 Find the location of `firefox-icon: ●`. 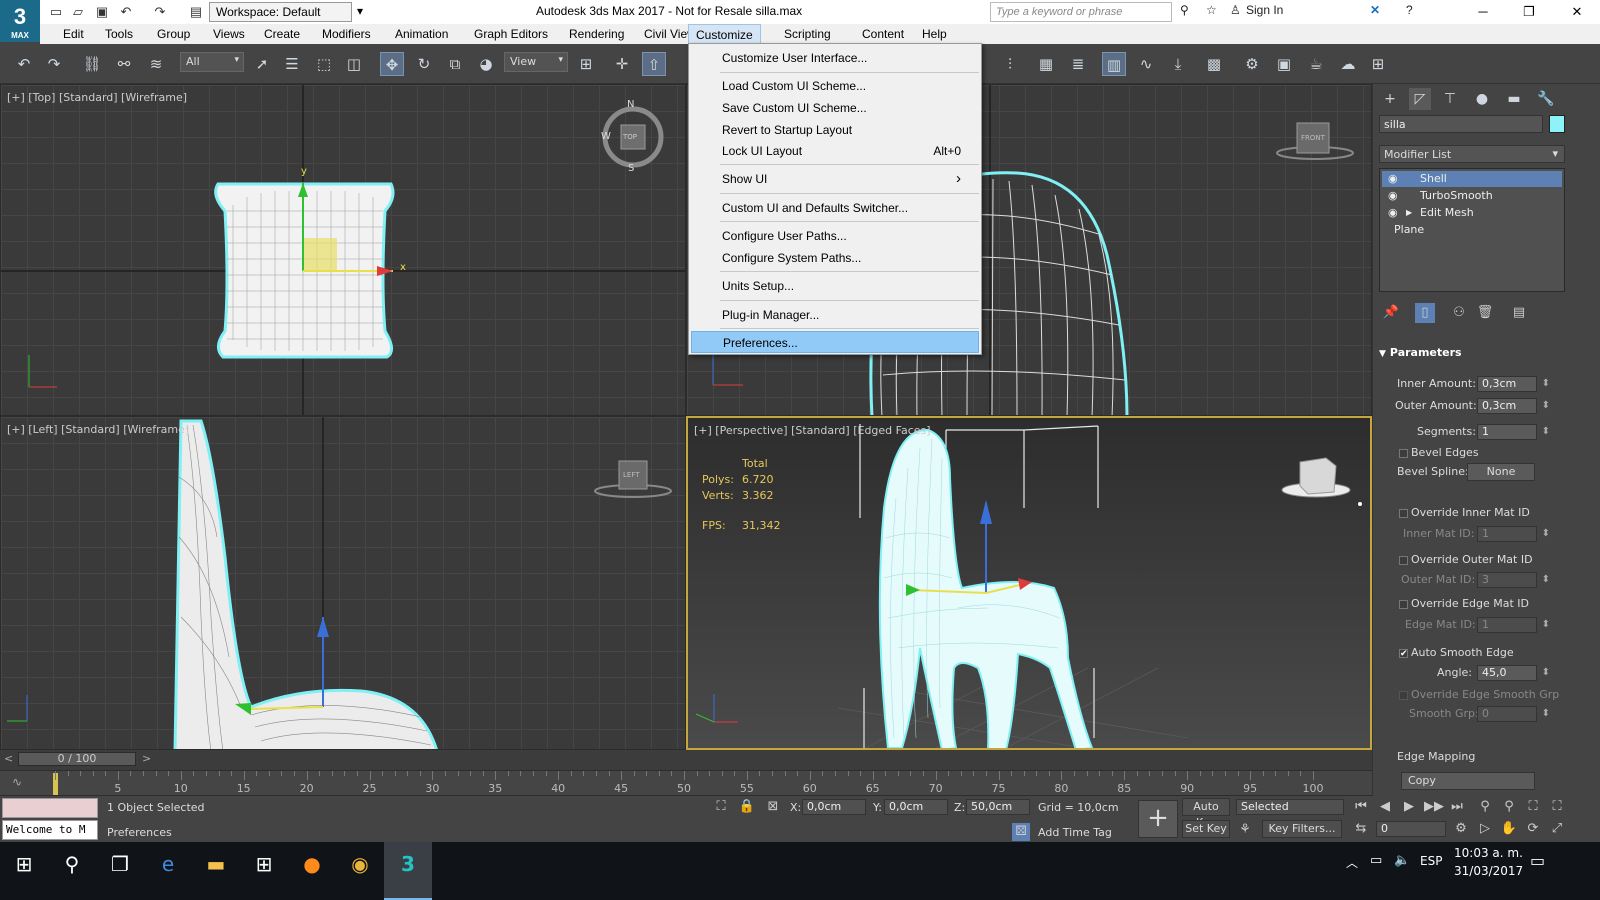

firefox-icon: ● is located at coordinates (312, 871).